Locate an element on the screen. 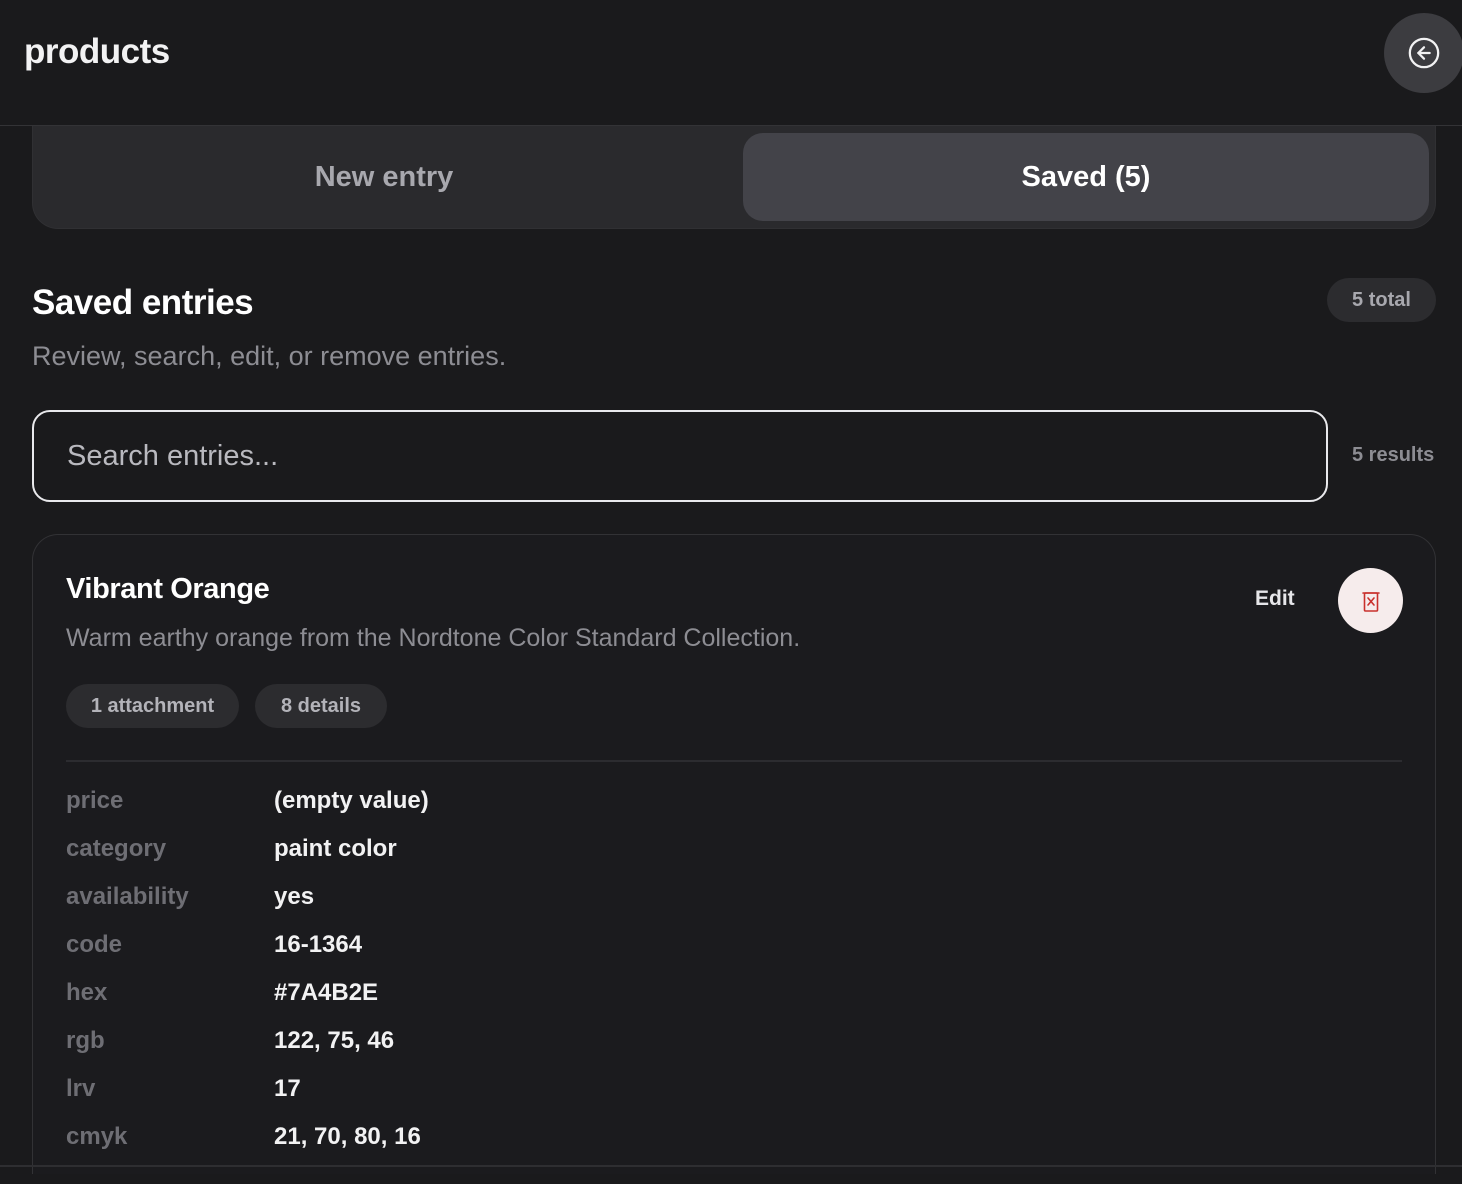 This screenshot has width=1462, height=1184. detail-value: 122, 75, 46 is located at coordinates (334, 1040).